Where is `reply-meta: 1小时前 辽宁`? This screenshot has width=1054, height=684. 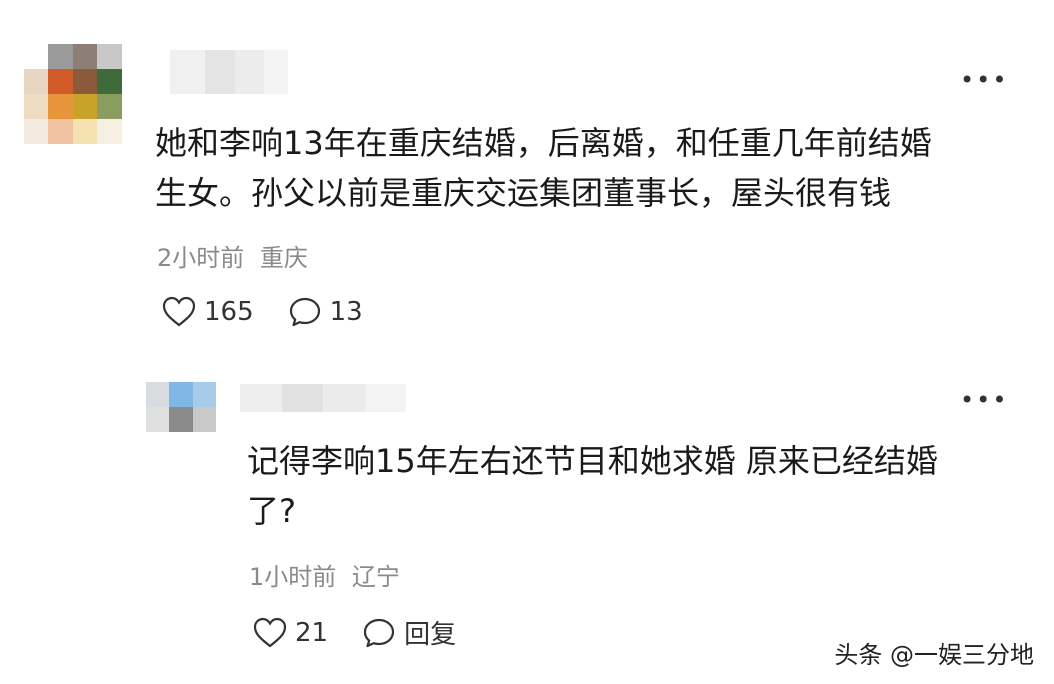 reply-meta: 1小时前 辽宁 is located at coordinates (324, 574).